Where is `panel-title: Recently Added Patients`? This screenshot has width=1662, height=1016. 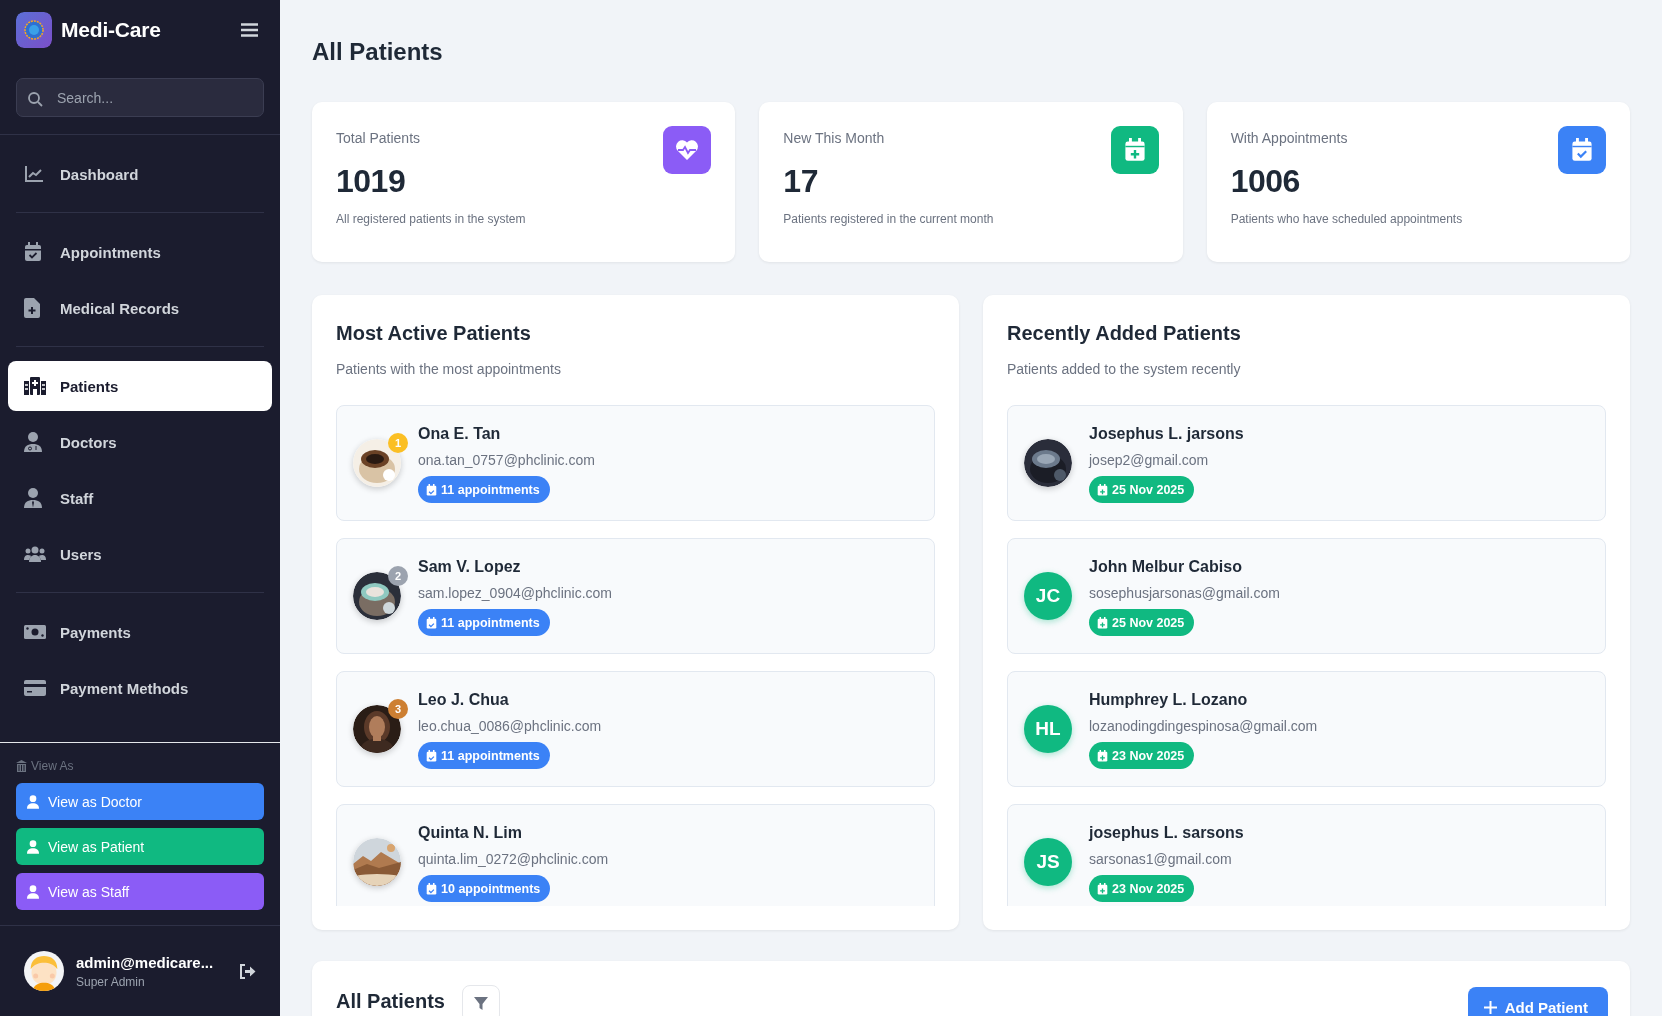
panel-title: Recently Added Patients is located at coordinates (1124, 333).